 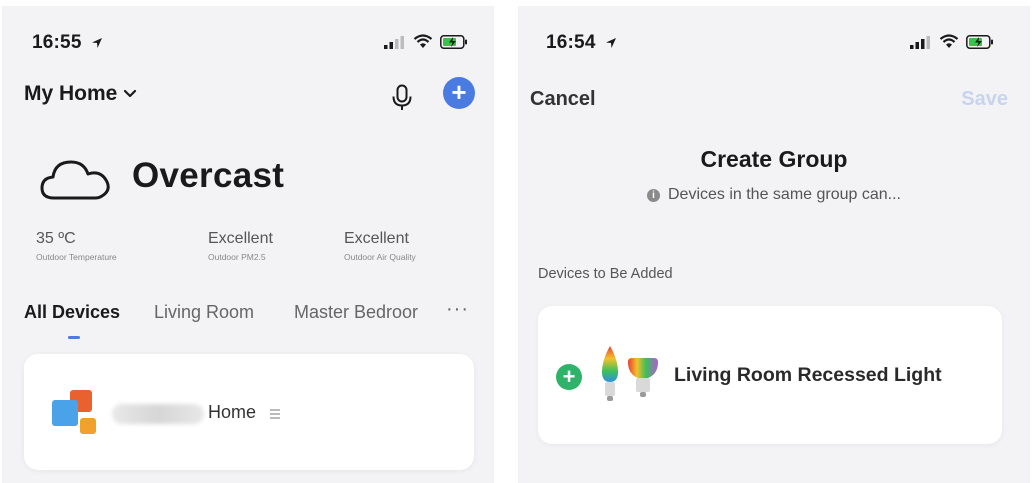 I want to click on device-to-add-card: + Living Room Recessed Light, so click(x=770, y=375).